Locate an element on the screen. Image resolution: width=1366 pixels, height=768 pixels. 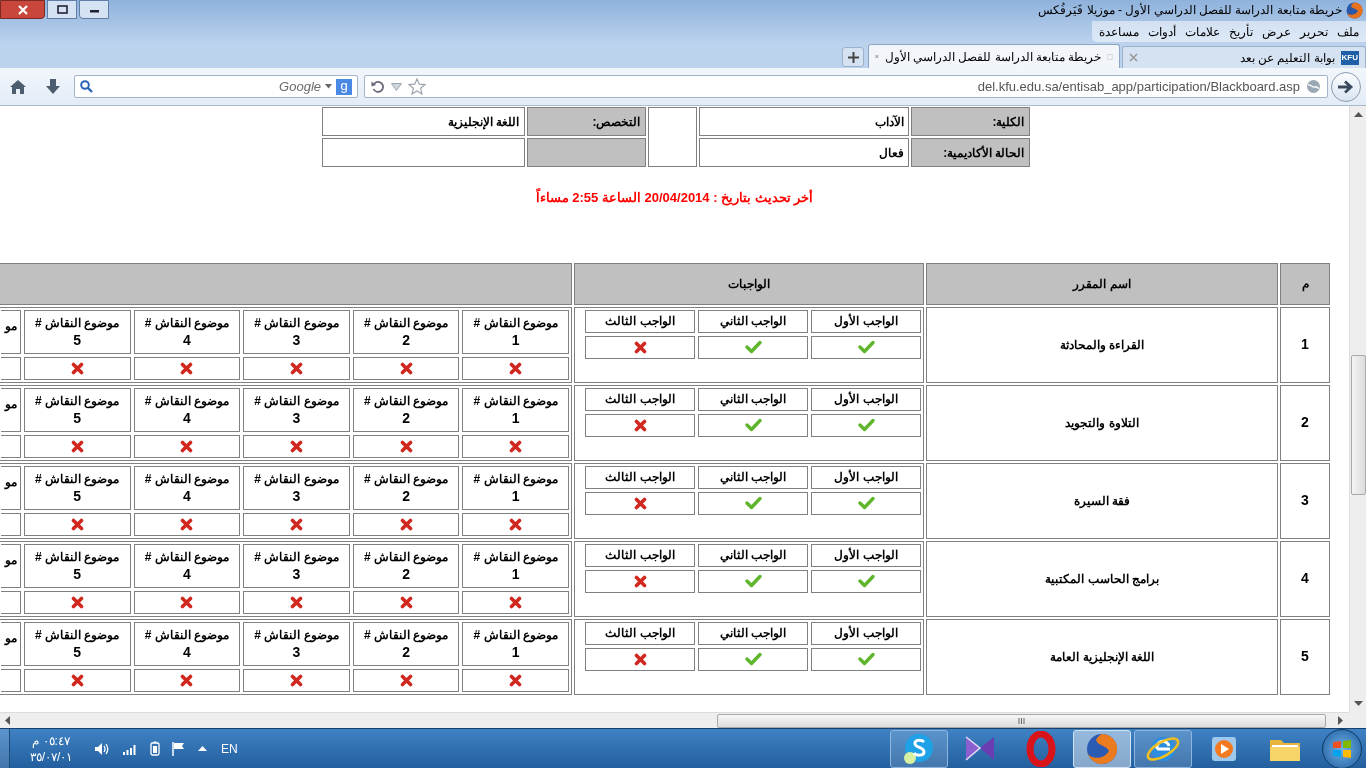
assignment-title: الواجب الأول is located at coordinates (866, 399).